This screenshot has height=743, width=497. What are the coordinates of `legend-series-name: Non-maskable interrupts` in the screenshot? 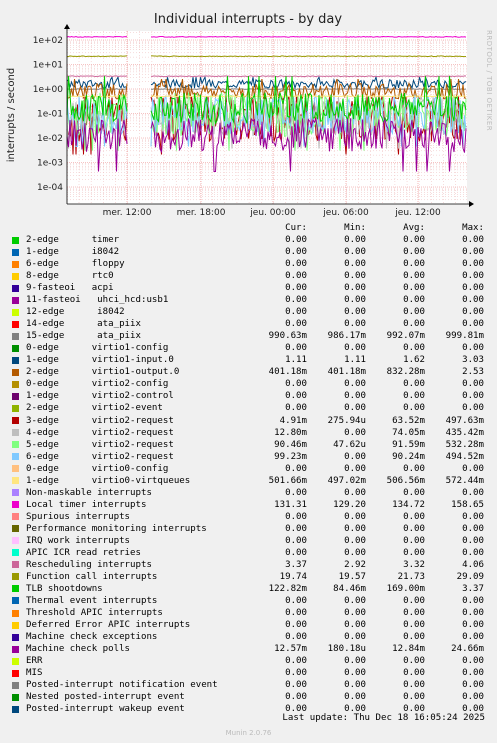 It's located at (89, 492).